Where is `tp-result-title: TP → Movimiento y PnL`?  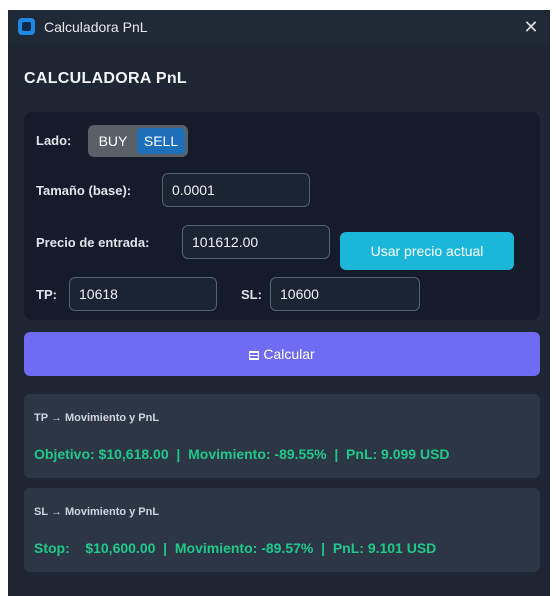
tp-result-title: TP → Movimiento y PnL is located at coordinates (97, 418).